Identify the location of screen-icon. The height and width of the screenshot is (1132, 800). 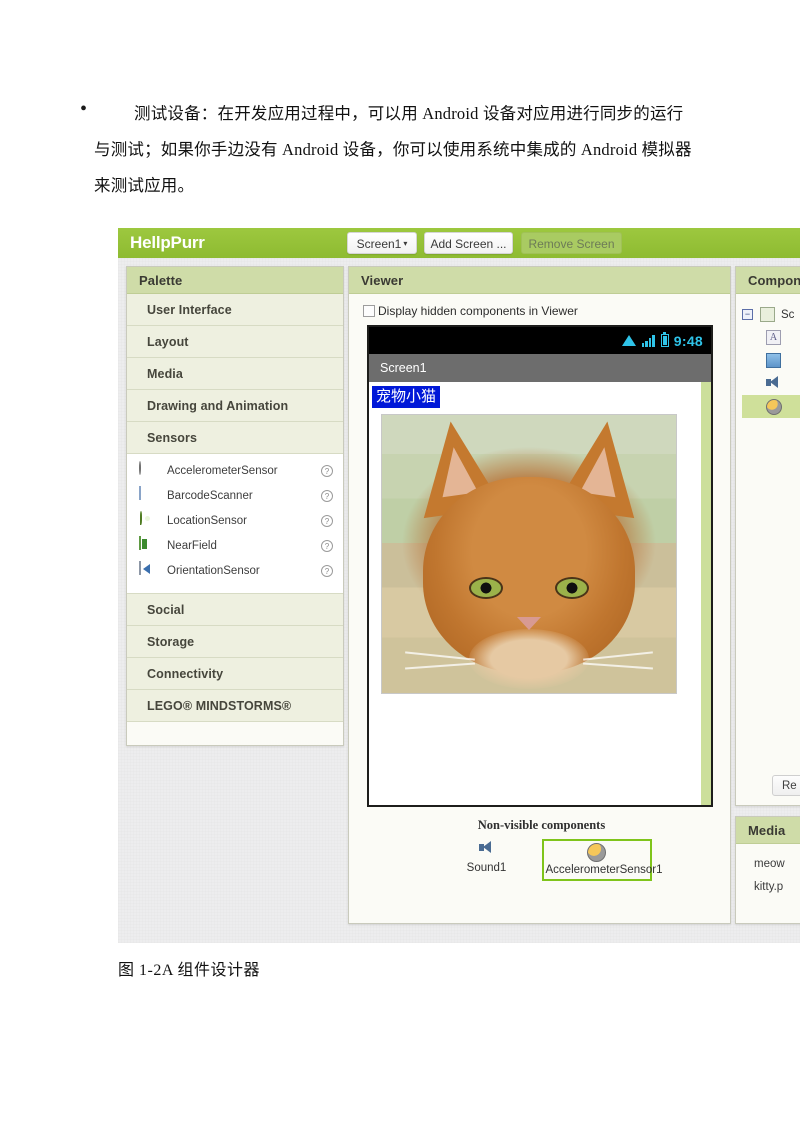
(767, 314).